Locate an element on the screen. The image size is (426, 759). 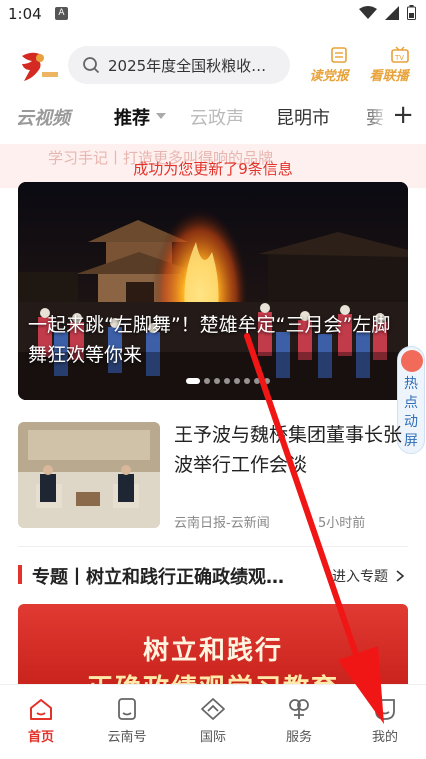
carousel-indicators is located at coordinates (228, 381).